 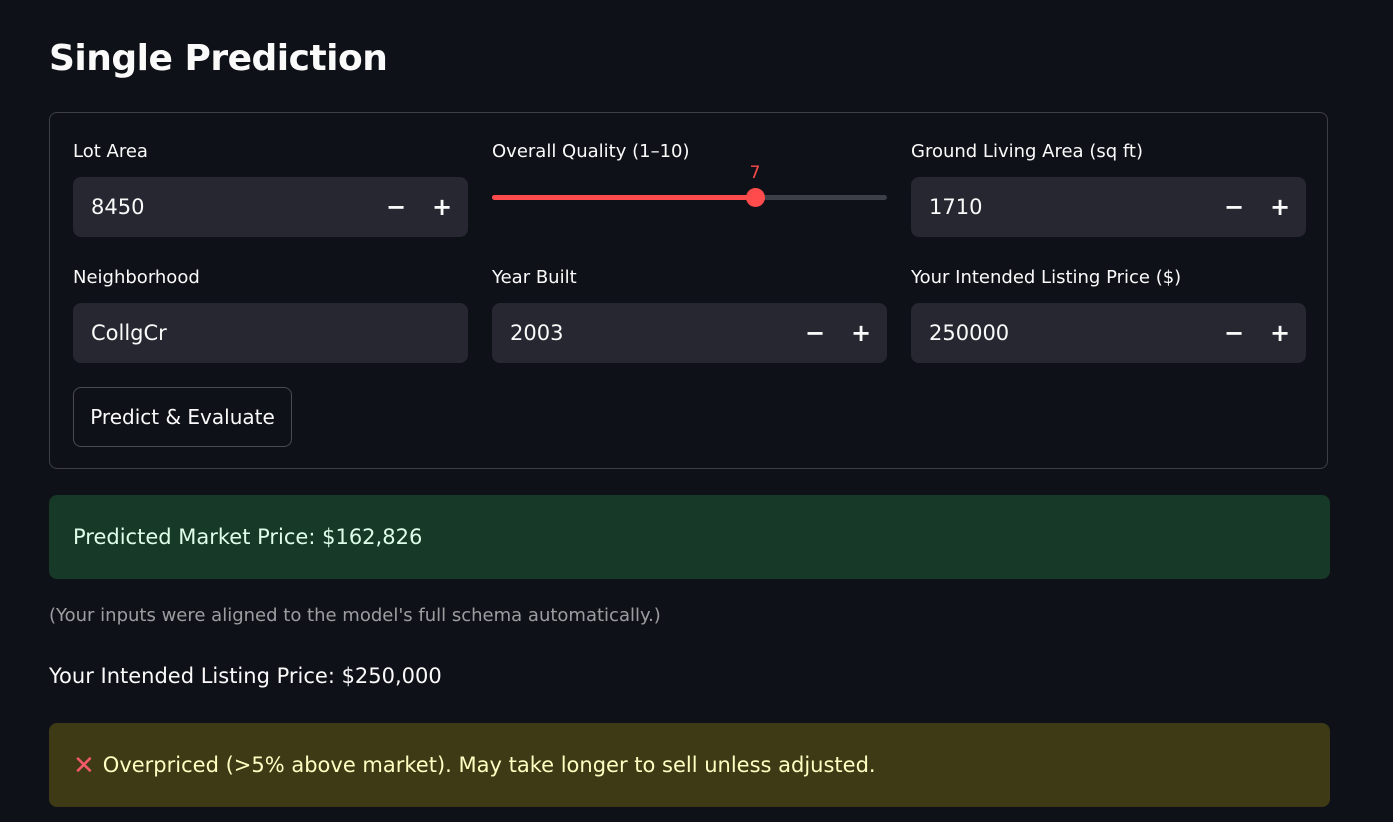 What do you see at coordinates (1027, 151) in the screenshot?
I see `ground-living-area-label: Ground Living Area (sq ft)` at bounding box center [1027, 151].